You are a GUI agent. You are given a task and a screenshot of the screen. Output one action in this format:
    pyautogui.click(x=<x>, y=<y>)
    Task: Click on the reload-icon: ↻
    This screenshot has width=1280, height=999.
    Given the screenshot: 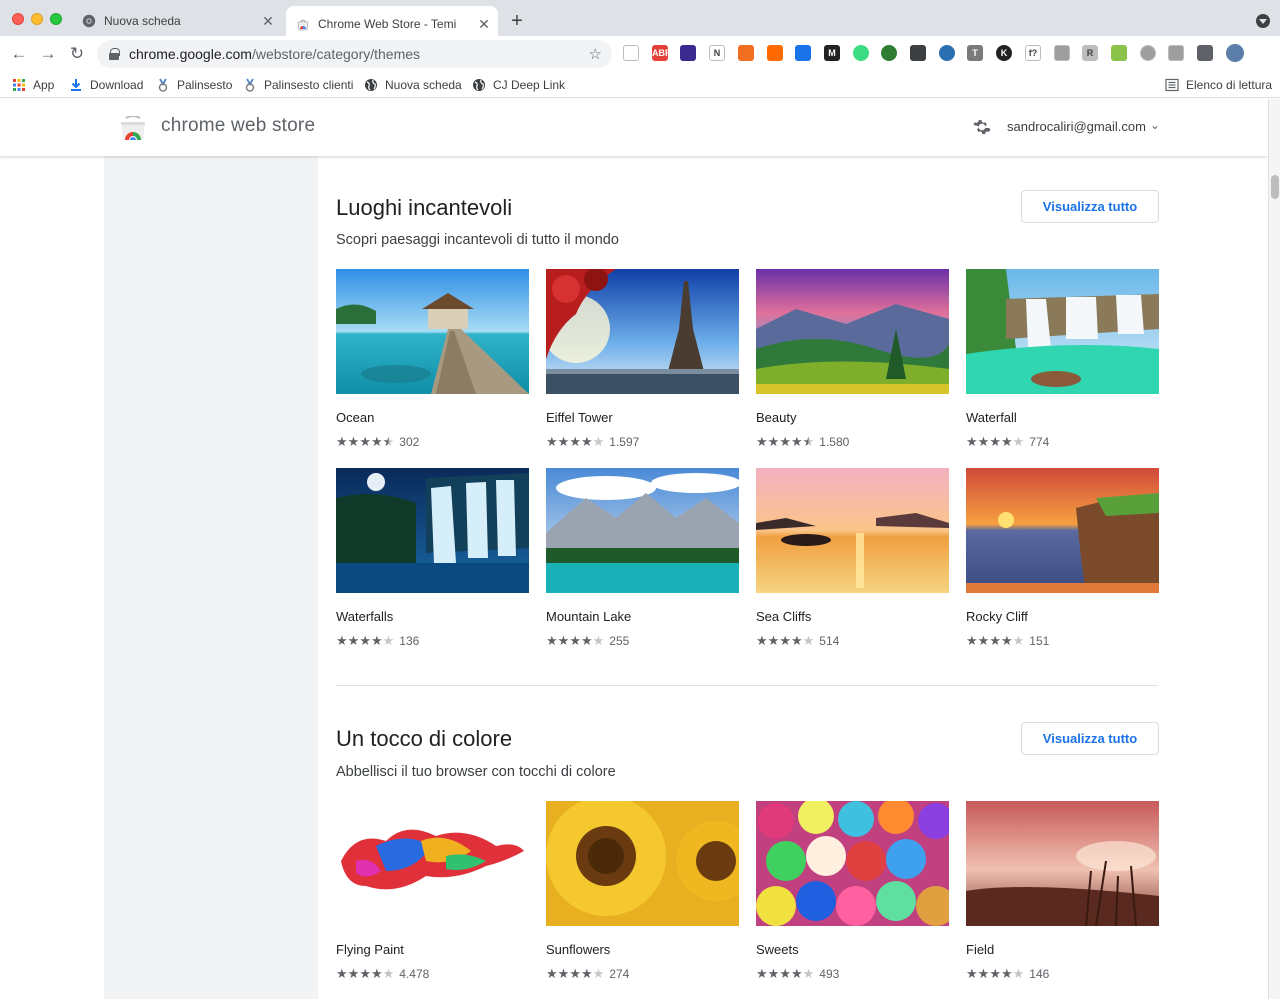 What is the action you would take?
    pyautogui.click(x=77, y=54)
    